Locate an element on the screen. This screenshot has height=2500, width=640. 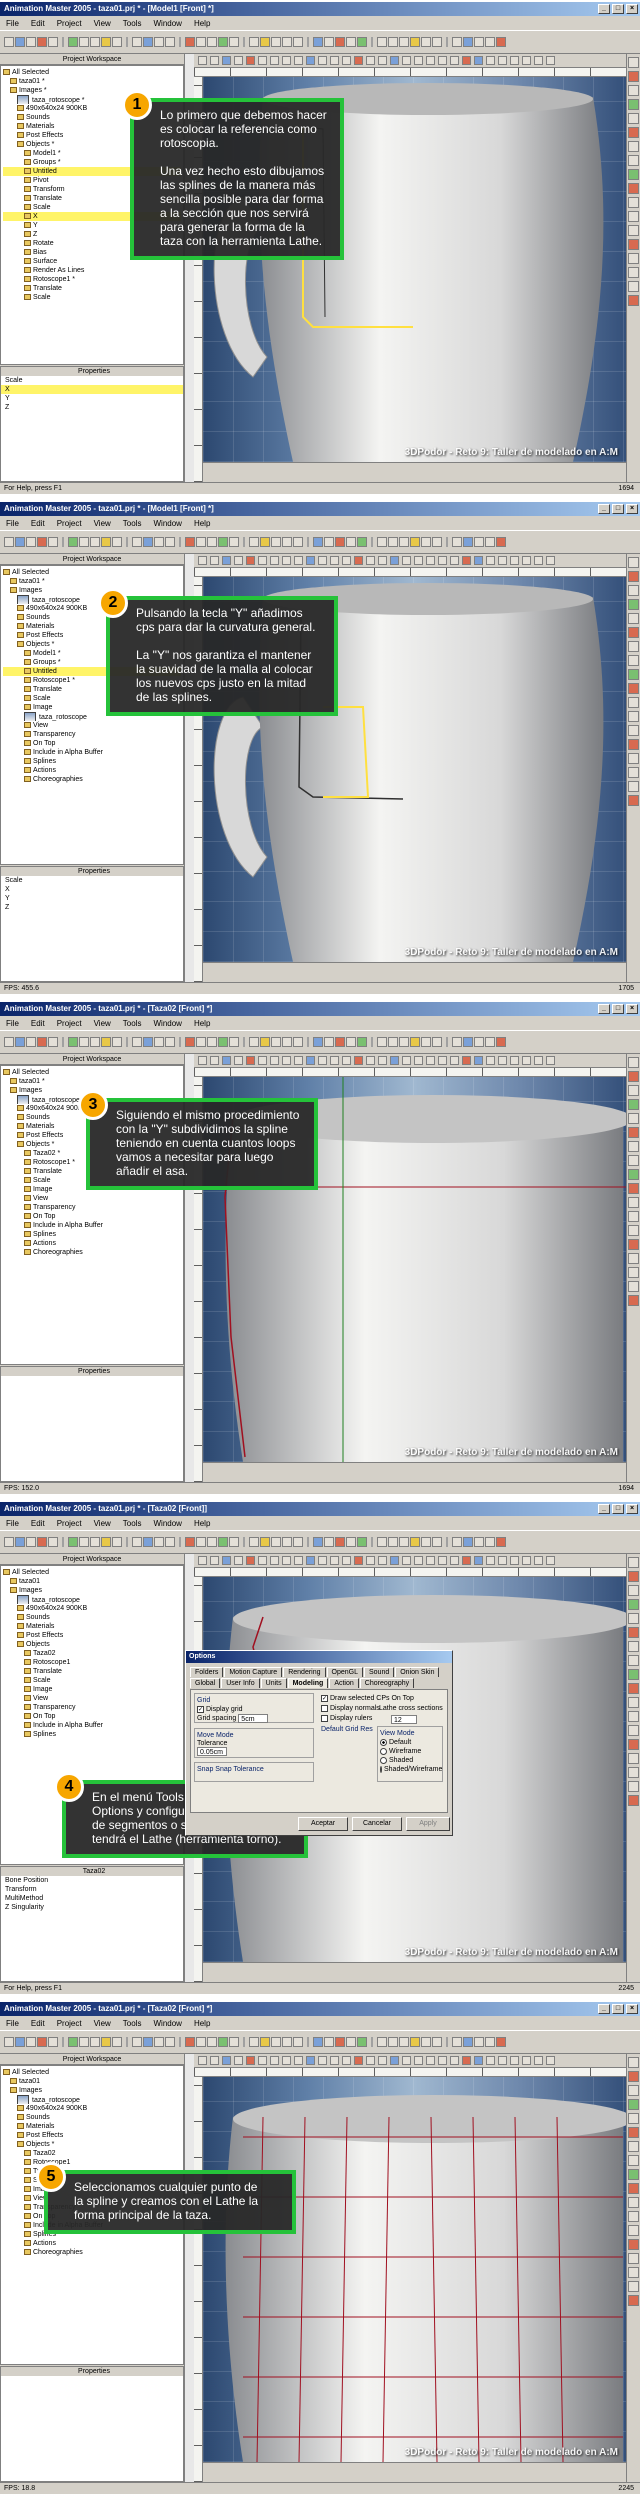
property-row: MultiMethod is located at coordinates (92, 1898).